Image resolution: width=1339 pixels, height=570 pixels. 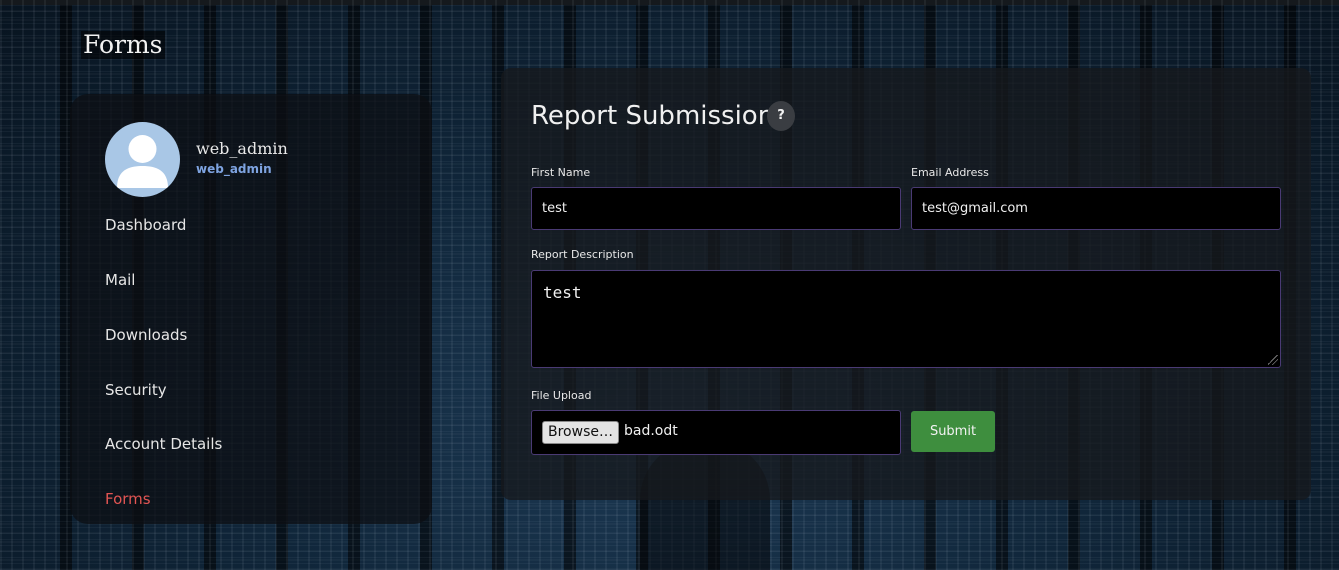 I want to click on form-title: Report Submission, so click(x=653, y=116).